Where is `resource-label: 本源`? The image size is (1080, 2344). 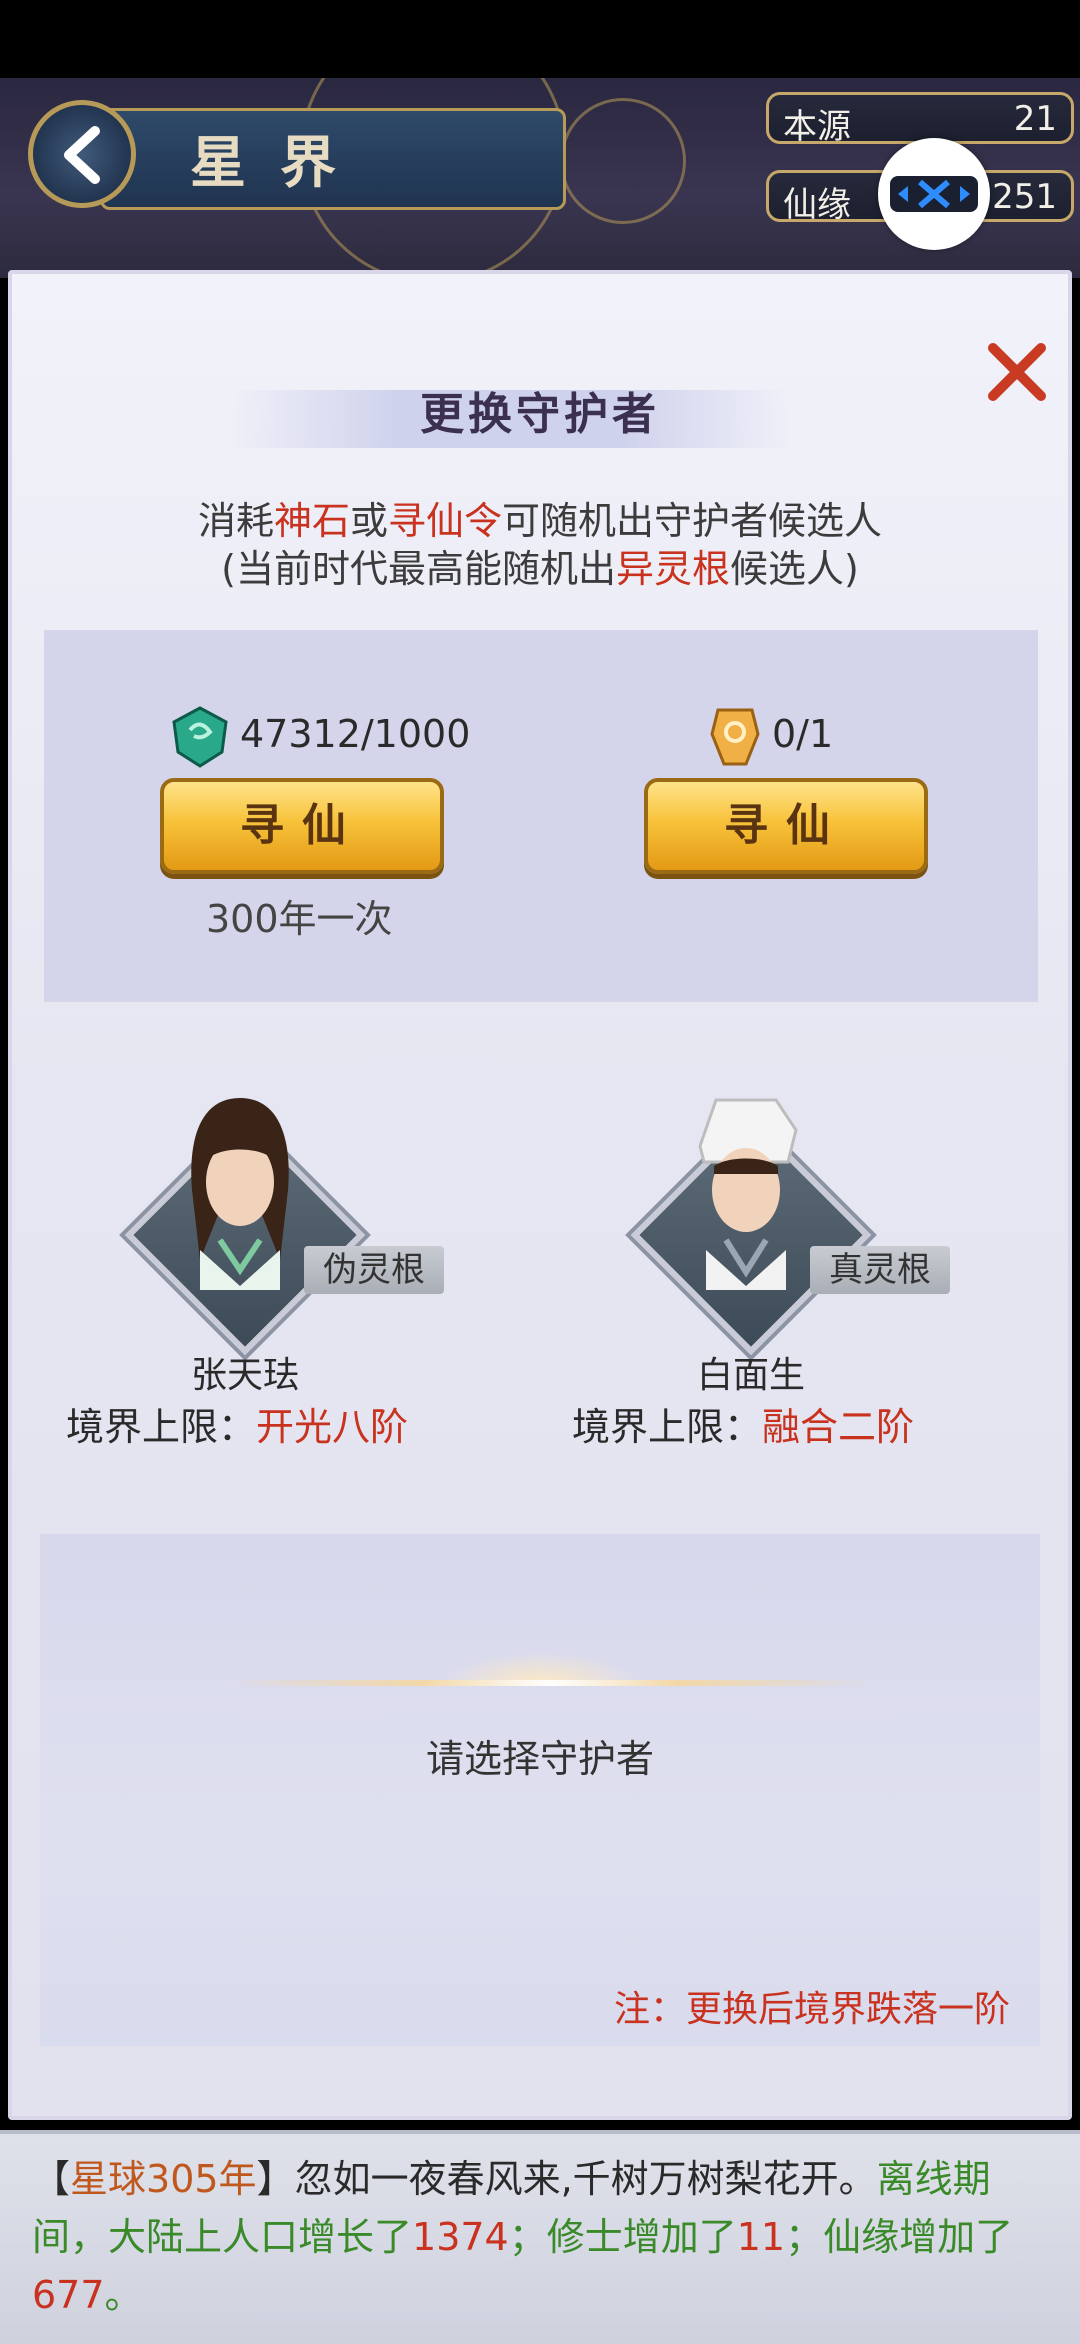 resource-label: 本源 is located at coordinates (817, 127).